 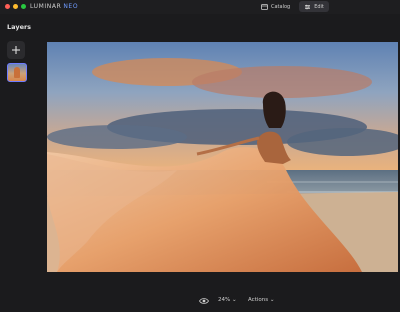 I want to click on top-navigation: Catalog Edit, so click(x=292, y=6).